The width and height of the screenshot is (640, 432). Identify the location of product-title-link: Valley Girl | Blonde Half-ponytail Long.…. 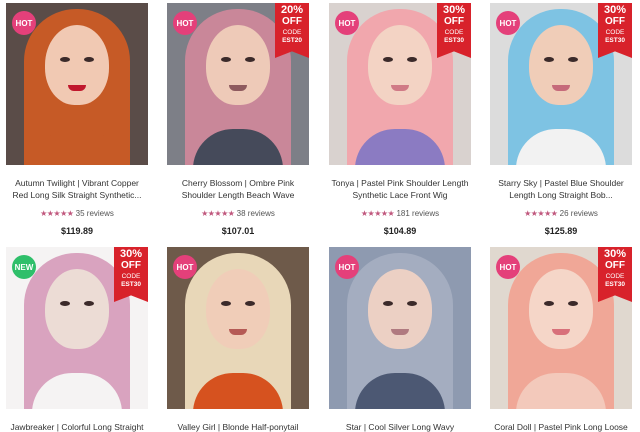
(238, 426).